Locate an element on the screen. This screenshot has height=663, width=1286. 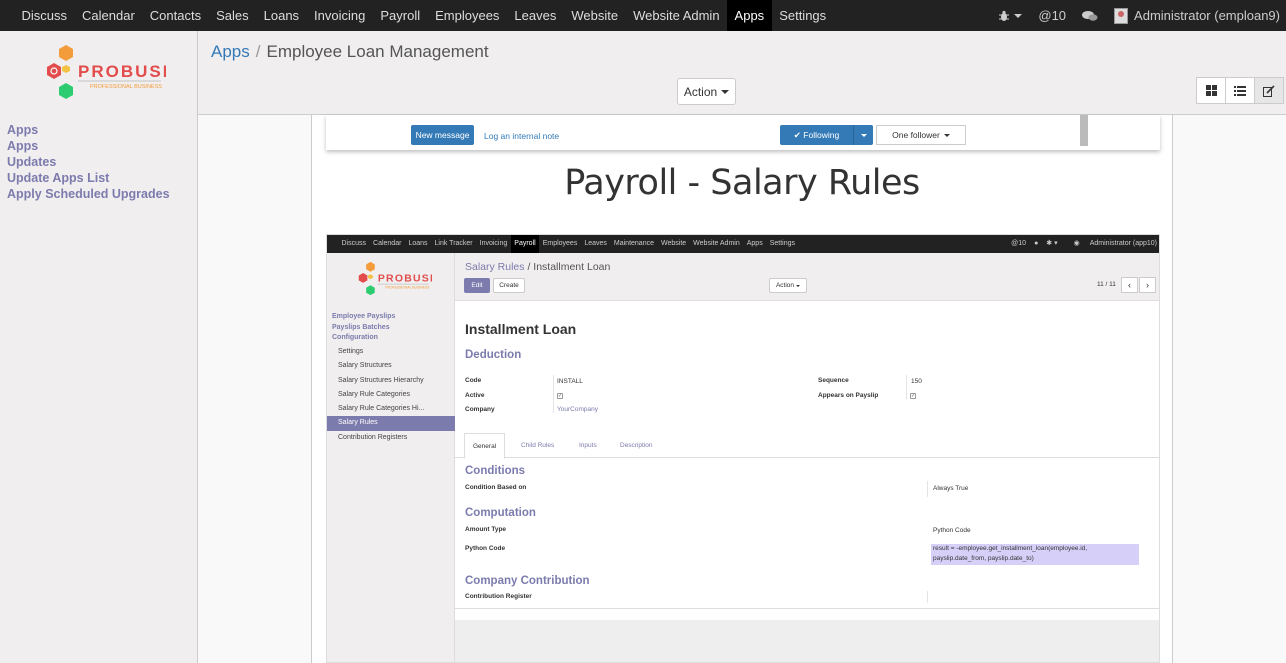
shot-sidebar-item-selected: Salary Rules is located at coordinates (391, 423).